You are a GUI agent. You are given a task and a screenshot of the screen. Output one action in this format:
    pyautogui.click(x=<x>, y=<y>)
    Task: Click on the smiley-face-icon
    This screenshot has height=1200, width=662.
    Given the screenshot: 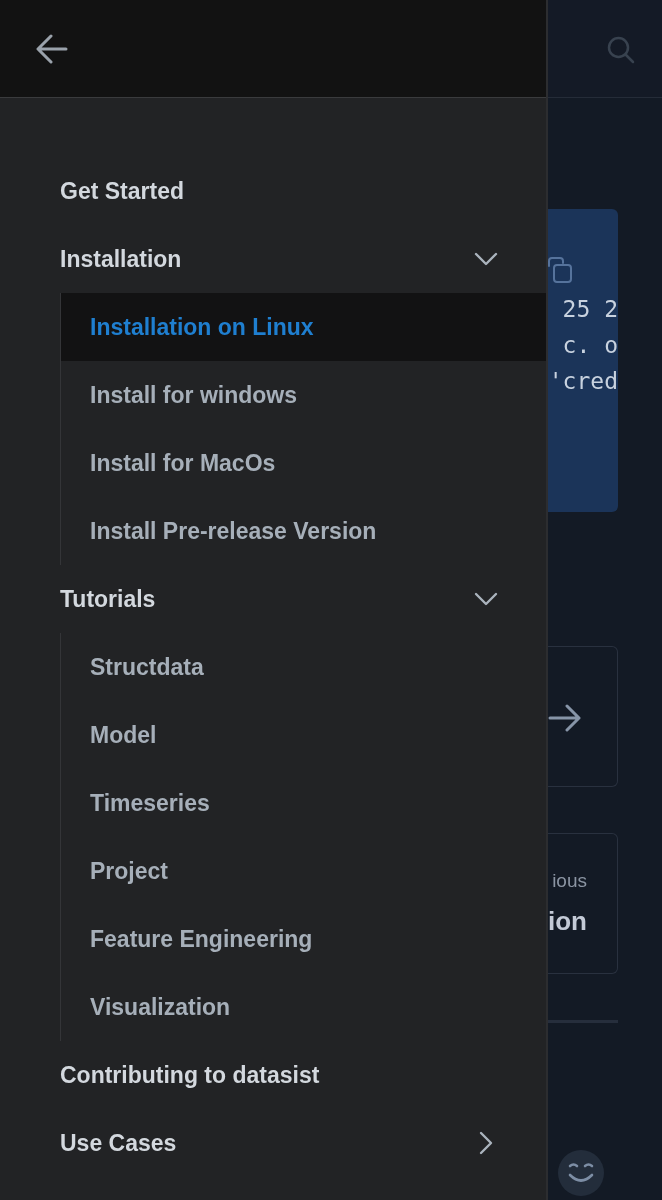 What is the action you would take?
    pyautogui.click(x=581, y=1173)
    